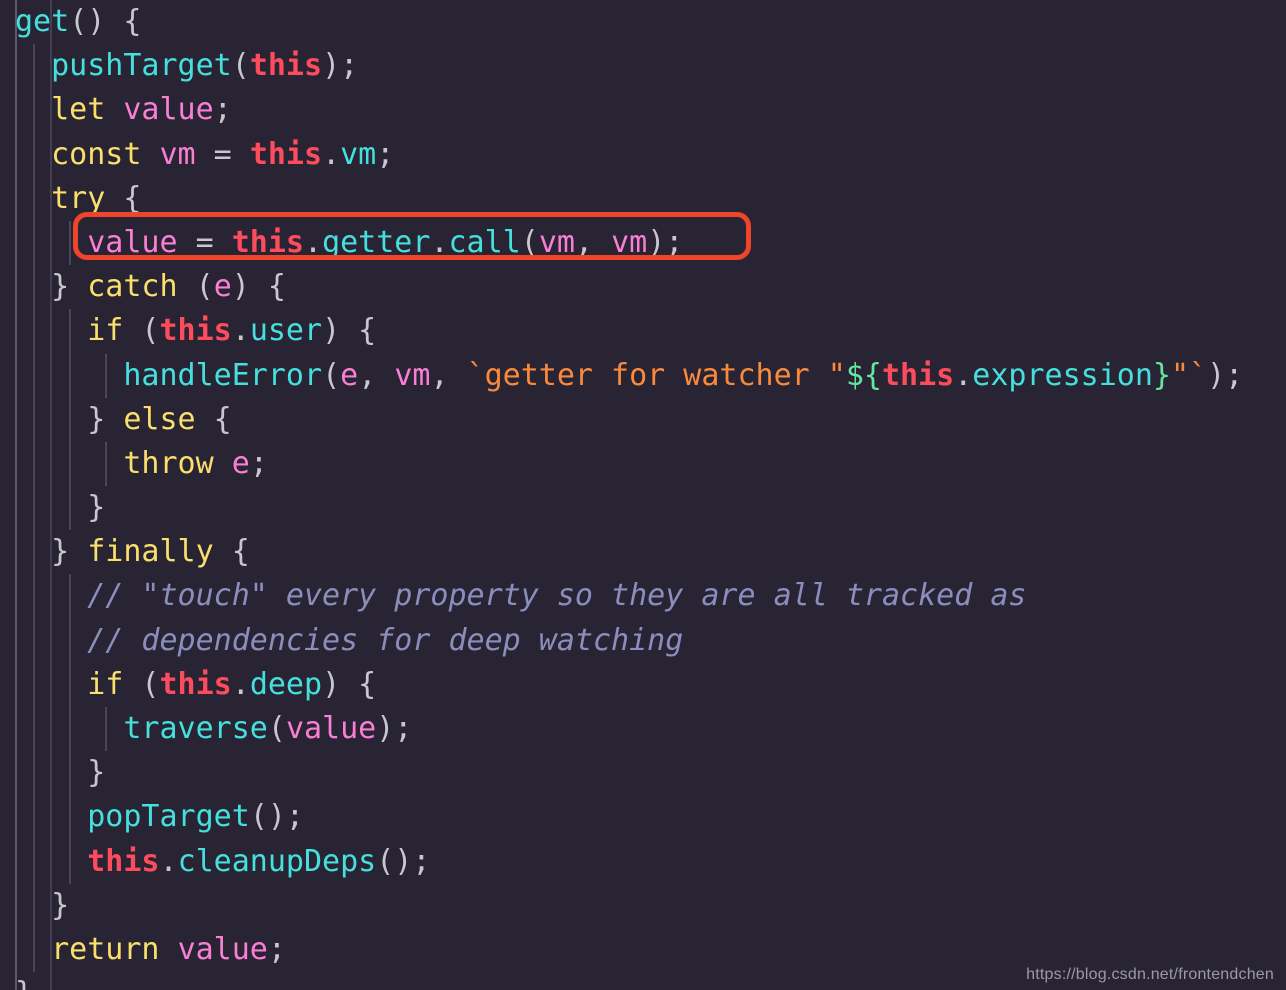 This screenshot has height=990, width=1286. What do you see at coordinates (358, 154) in the screenshot?
I see `token-prop: vm` at bounding box center [358, 154].